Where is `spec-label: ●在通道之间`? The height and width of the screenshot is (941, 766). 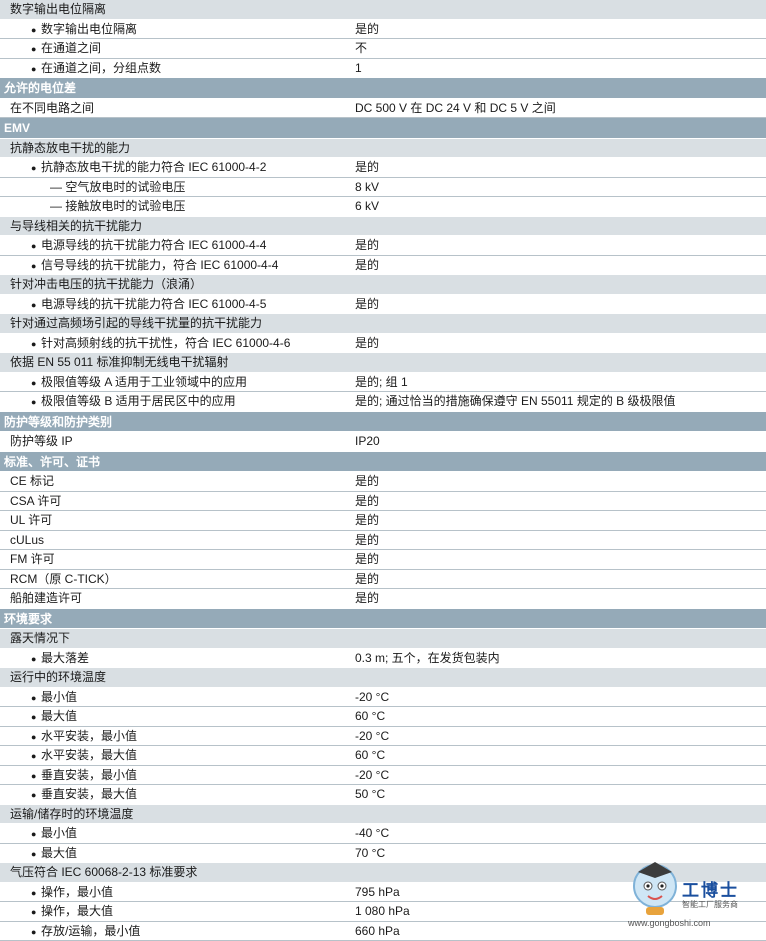 spec-label: ●在通道之间 is located at coordinates (173, 48).